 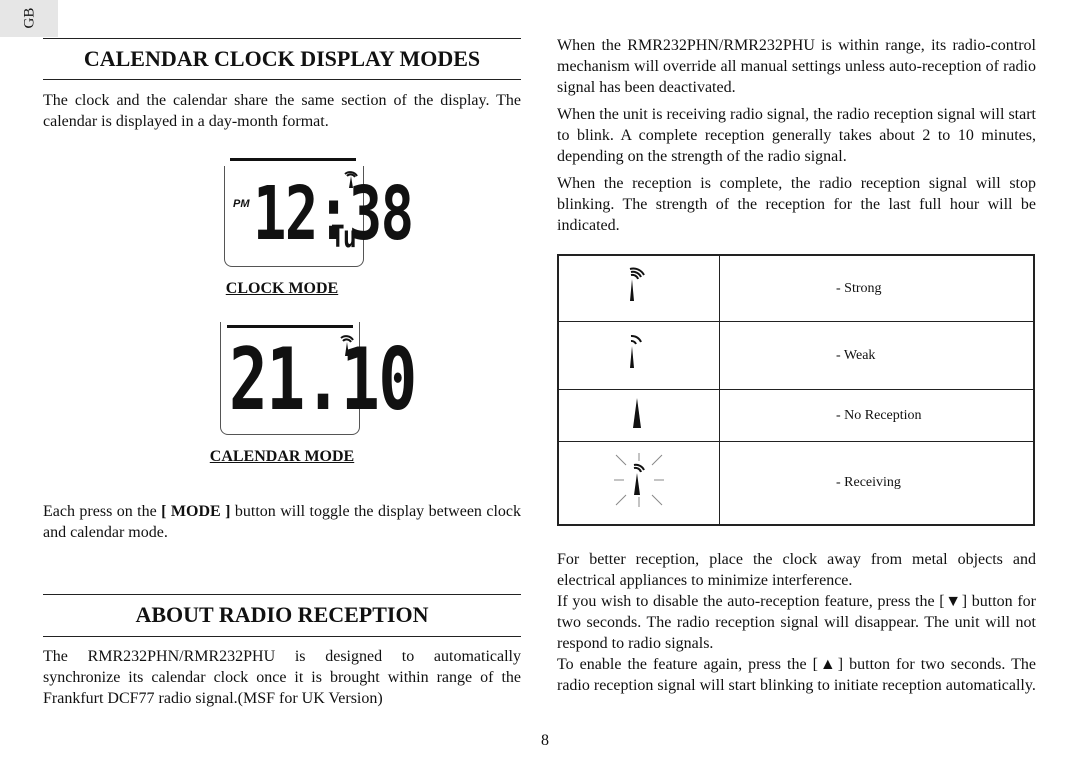 I want to click on language-tab: GB, so click(x=29, y=18).